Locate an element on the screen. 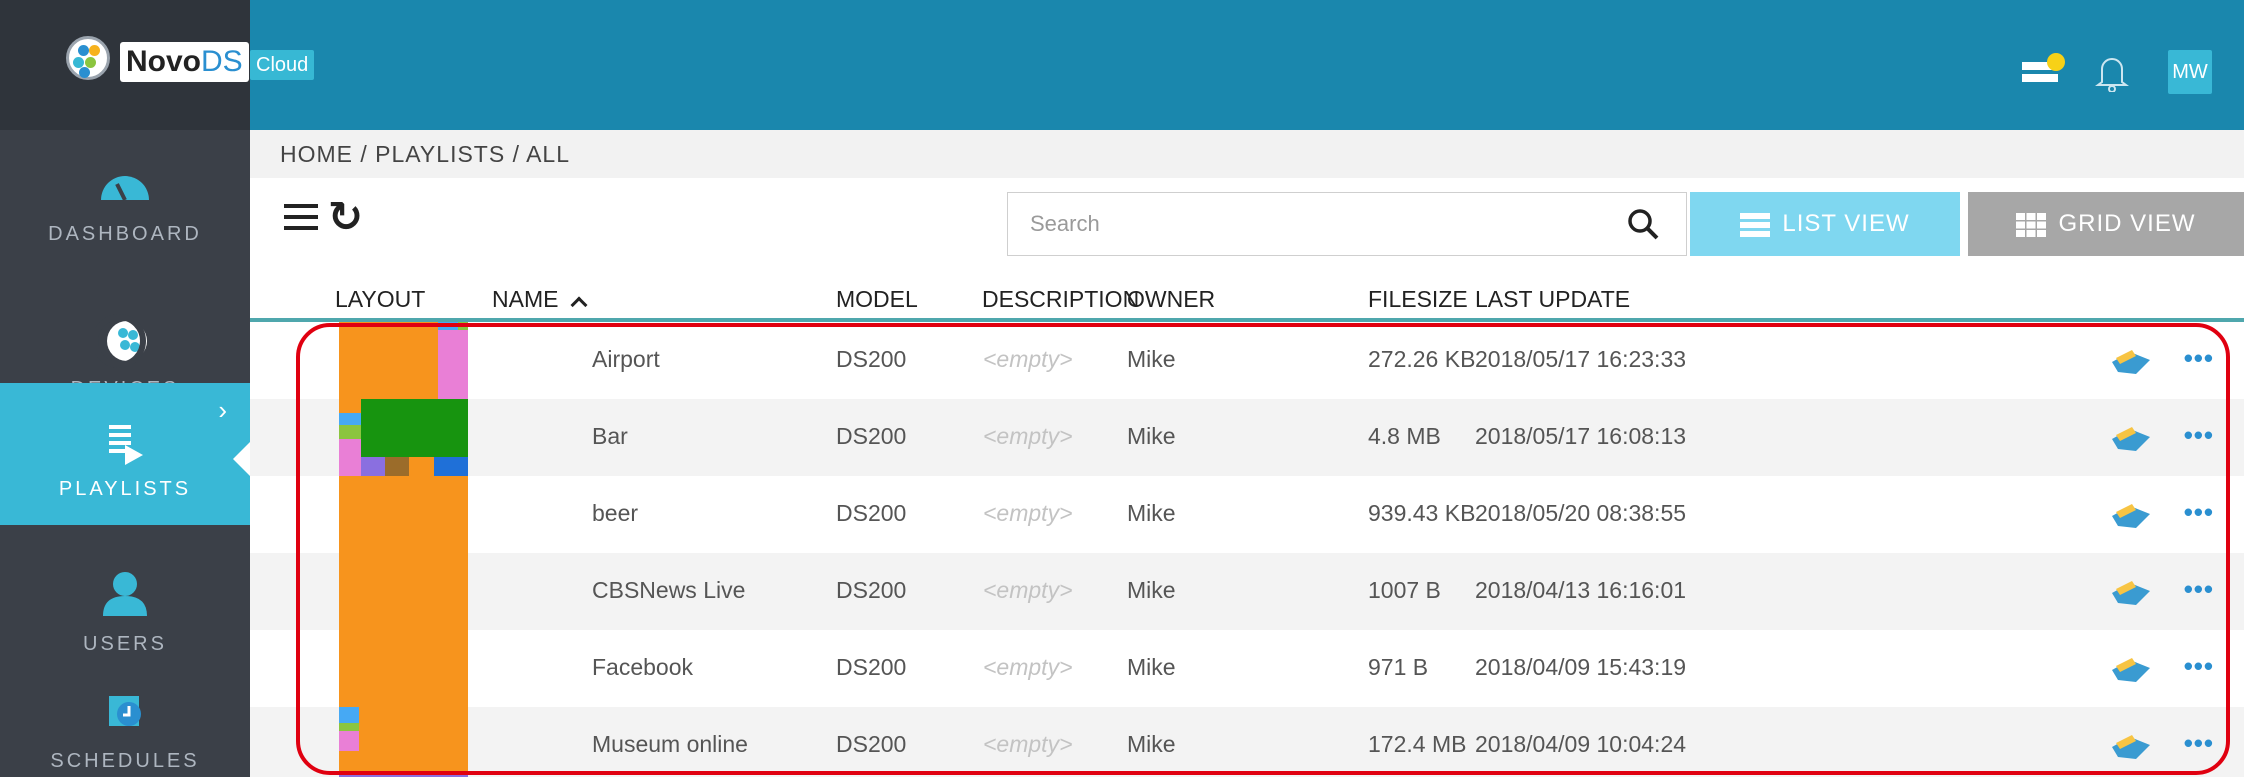  active-indicator is located at coordinates (242, 459).